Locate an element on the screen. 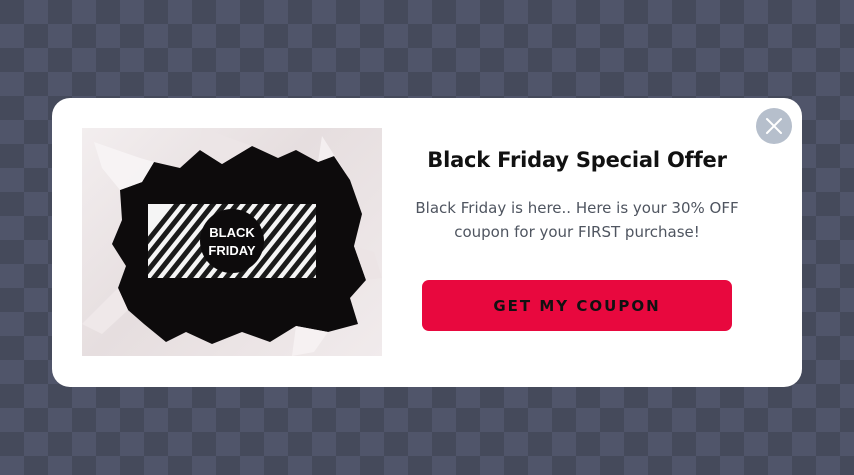  get-coupon-button: GET MY COUPON is located at coordinates (577, 305).